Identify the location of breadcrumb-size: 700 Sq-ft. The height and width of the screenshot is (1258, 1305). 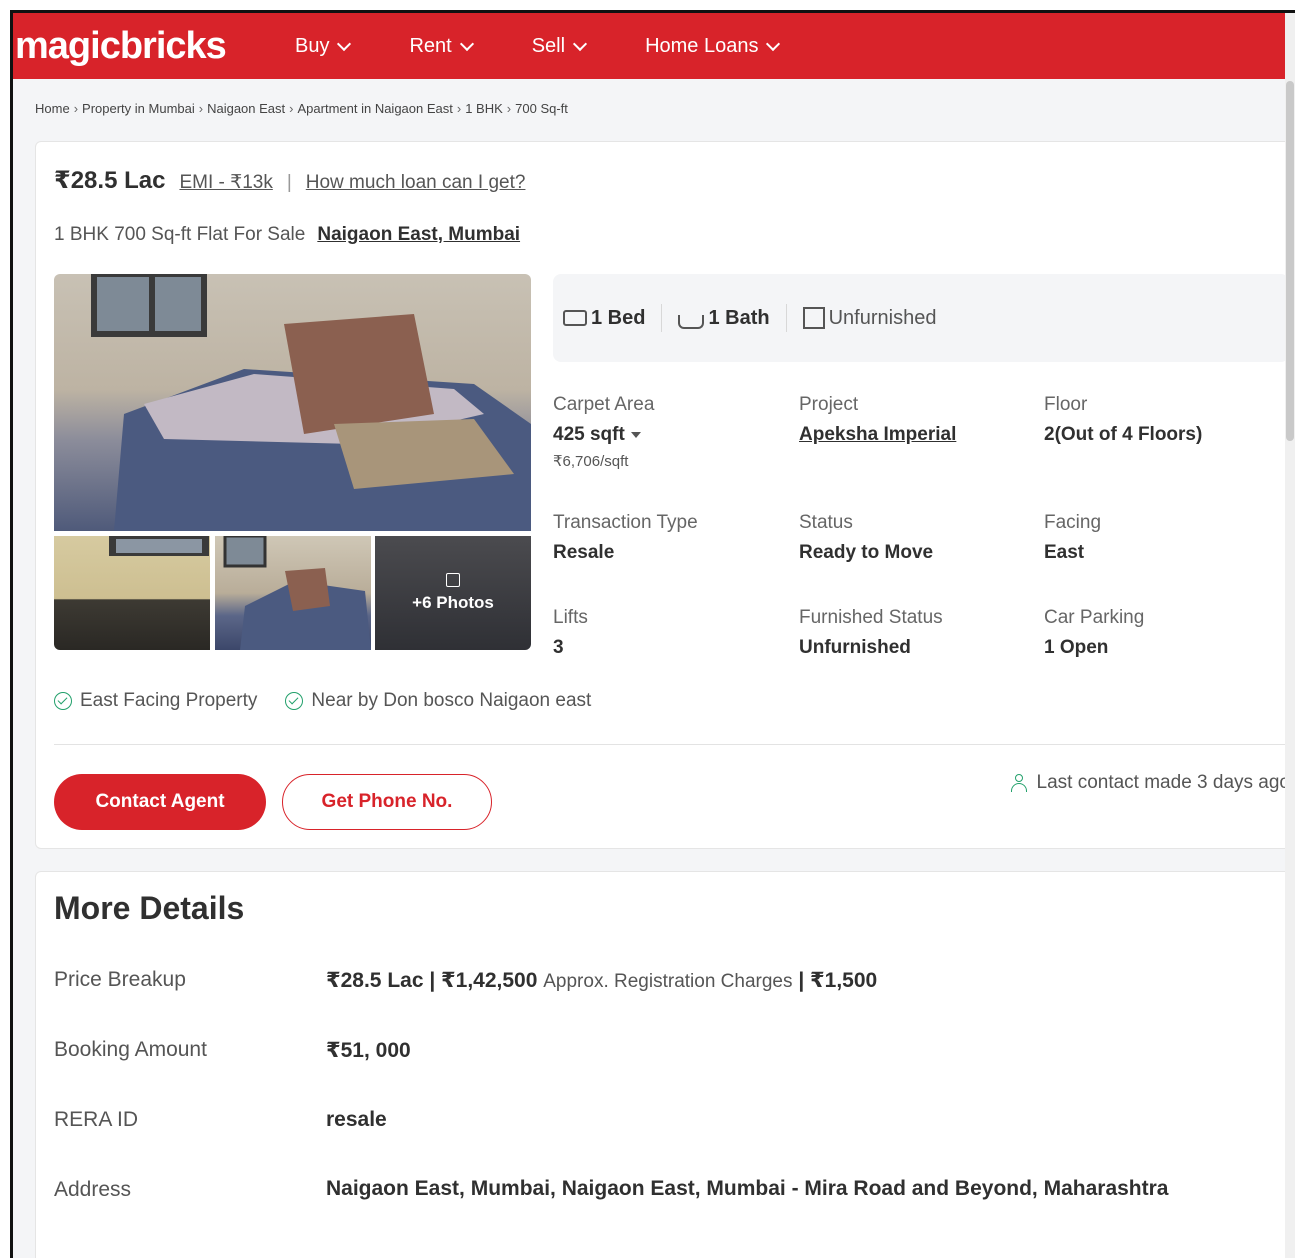
(541, 108).